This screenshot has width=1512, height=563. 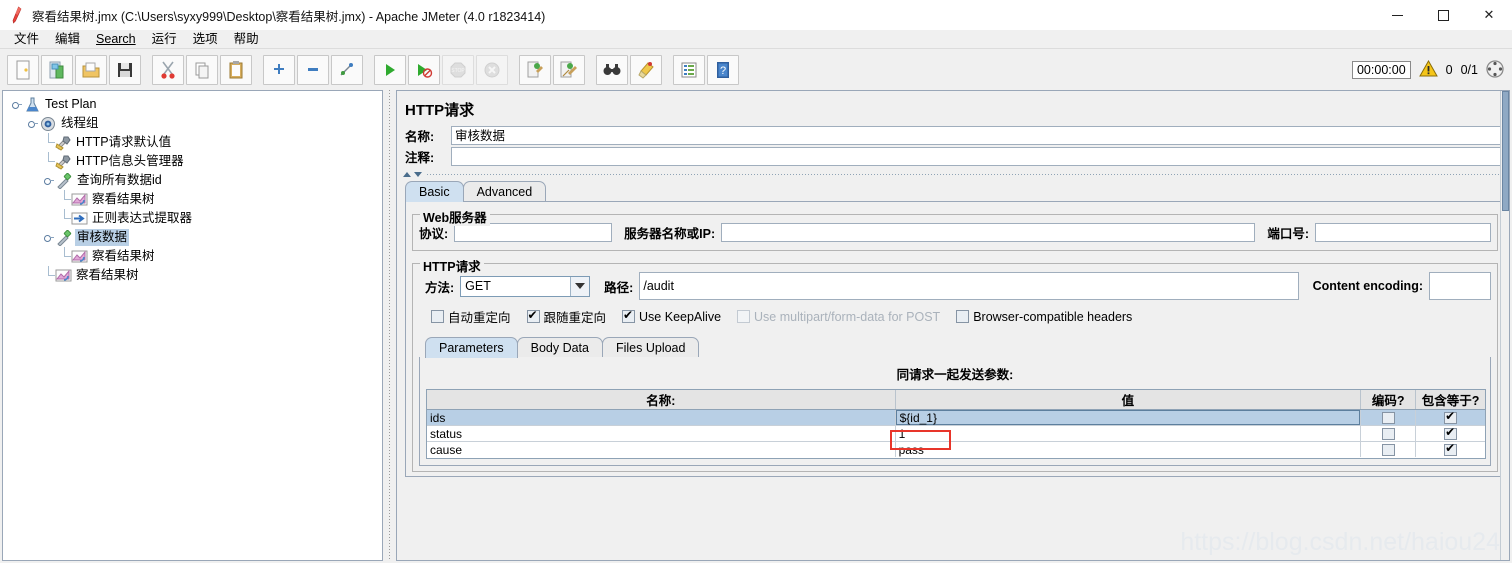 I want to click on cell-param-name: status, so click(x=661, y=433).